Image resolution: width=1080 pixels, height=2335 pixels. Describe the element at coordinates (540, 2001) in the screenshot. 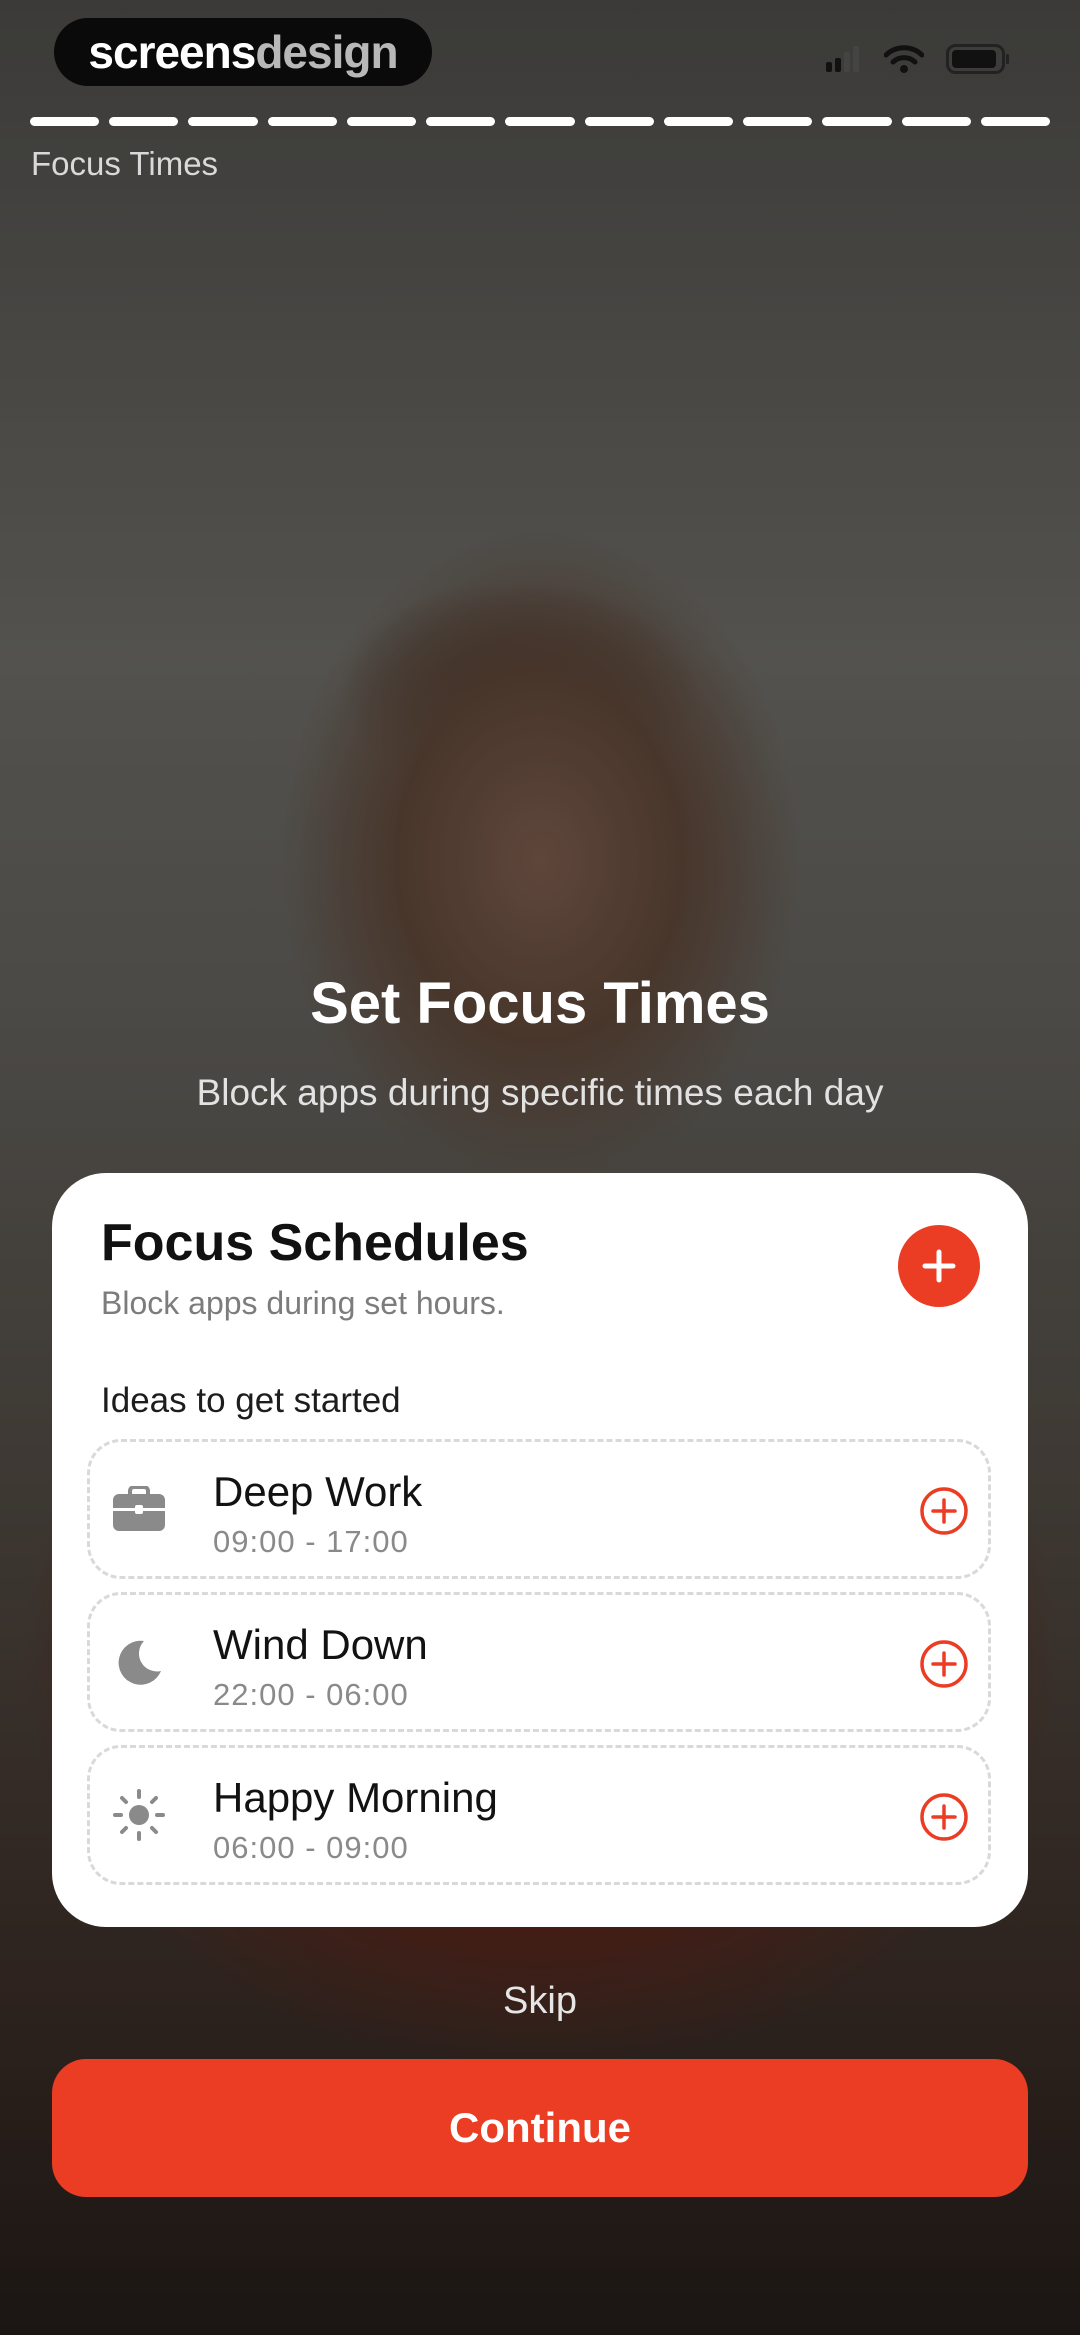

I see `skip-button: Skip` at that location.